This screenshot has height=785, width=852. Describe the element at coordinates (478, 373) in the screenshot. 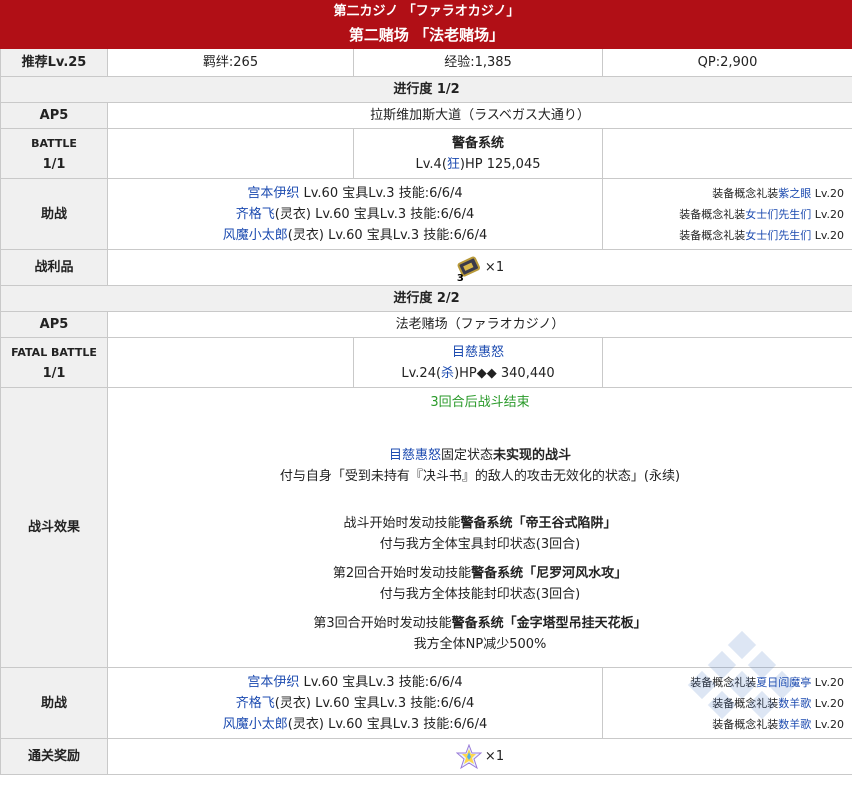

I see `stage2-enemy-stats: Lv.24(杀)HP◆◆ 340,440` at that location.